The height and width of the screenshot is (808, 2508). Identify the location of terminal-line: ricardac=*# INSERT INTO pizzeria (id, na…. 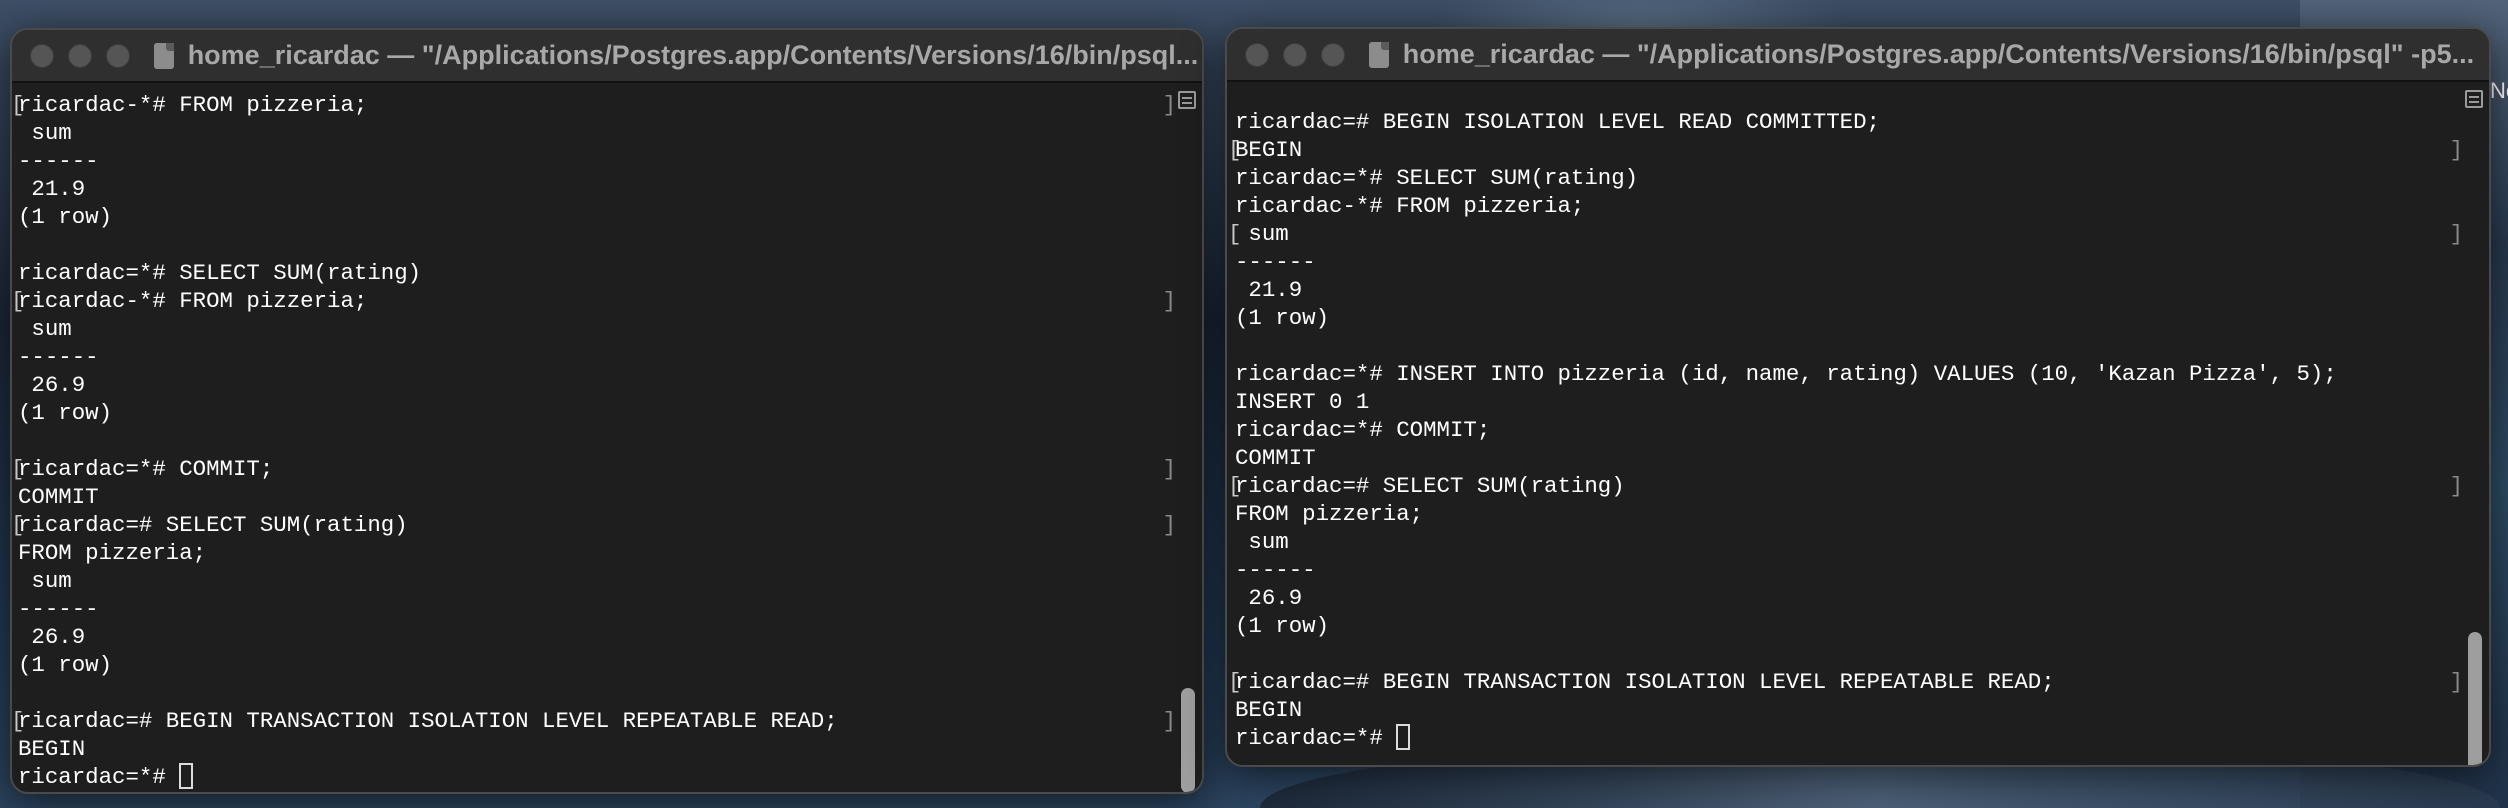
(1786, 374).